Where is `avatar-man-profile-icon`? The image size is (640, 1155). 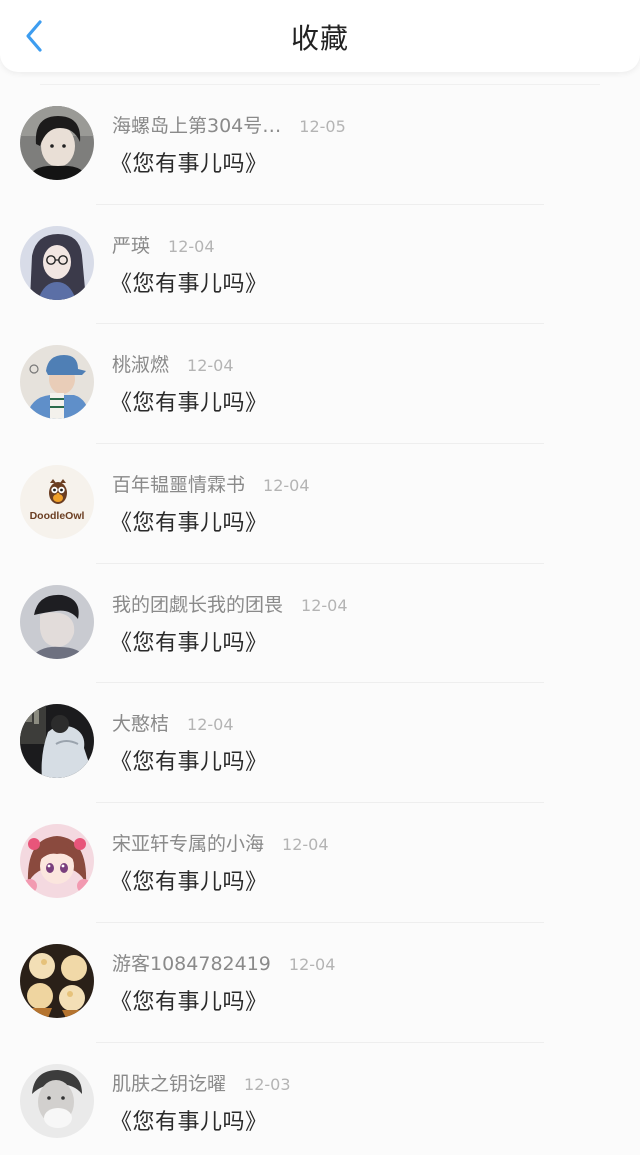
avatar-man-profile-icon is located at coordinates (57, 621).